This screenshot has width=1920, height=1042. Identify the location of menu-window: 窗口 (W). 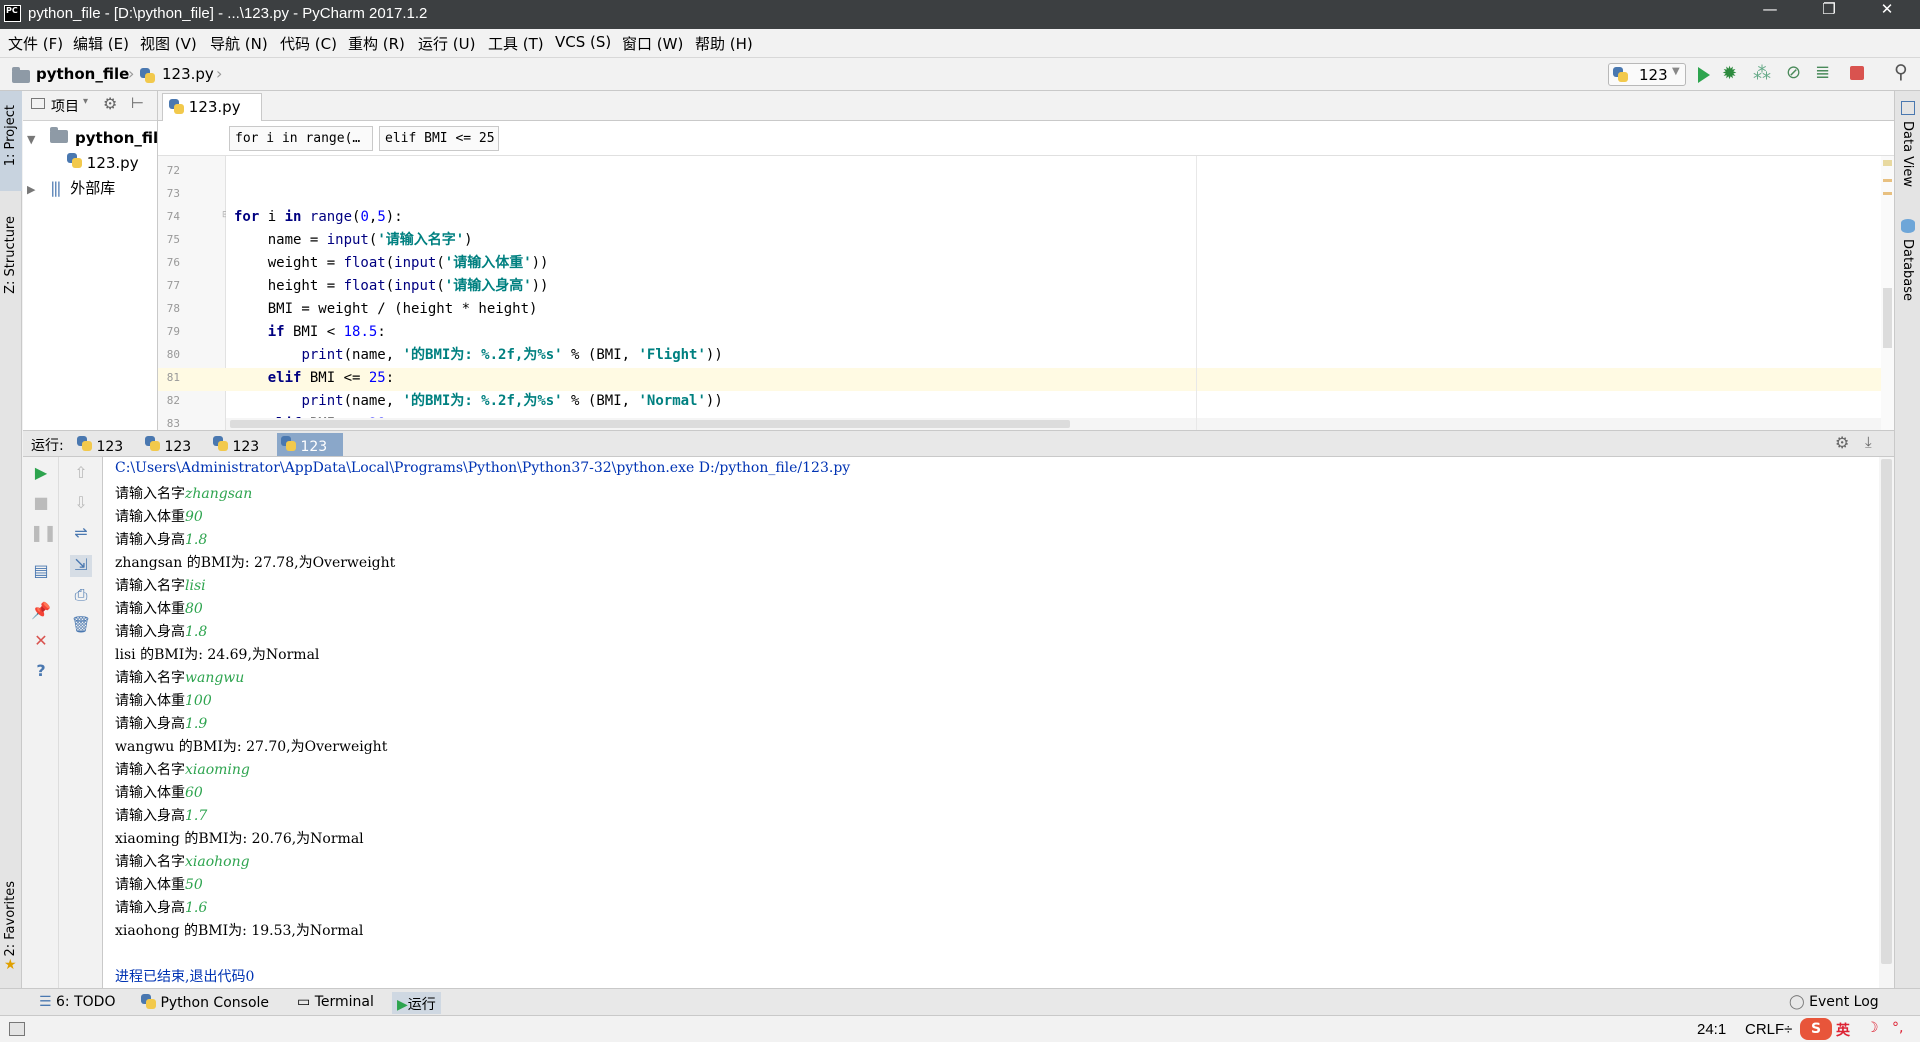
(652, 43).